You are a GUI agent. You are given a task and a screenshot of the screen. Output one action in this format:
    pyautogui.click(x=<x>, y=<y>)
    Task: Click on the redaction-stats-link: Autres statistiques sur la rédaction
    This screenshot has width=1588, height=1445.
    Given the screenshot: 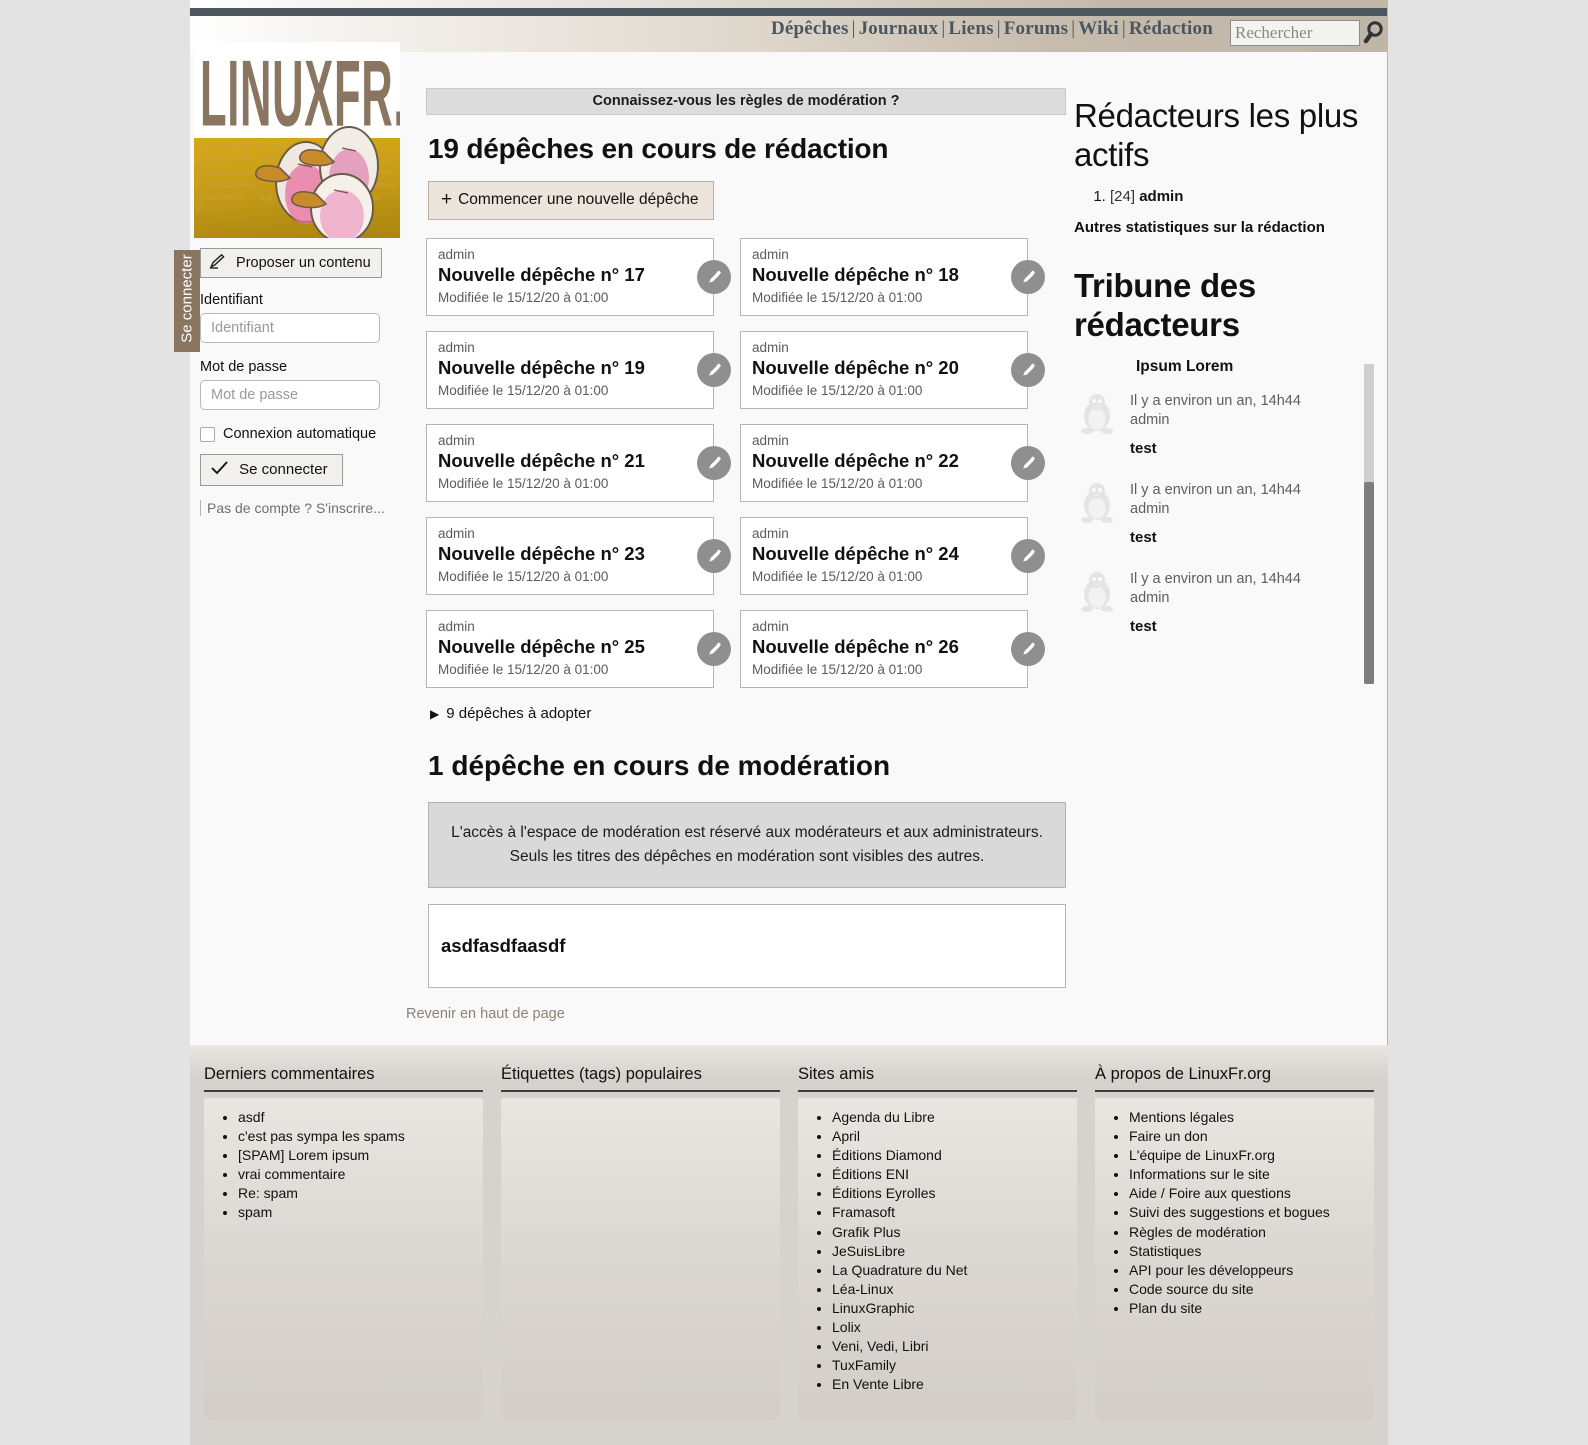 What is the action you would take?
    pyautogui.click(x=1224, y=227)
    